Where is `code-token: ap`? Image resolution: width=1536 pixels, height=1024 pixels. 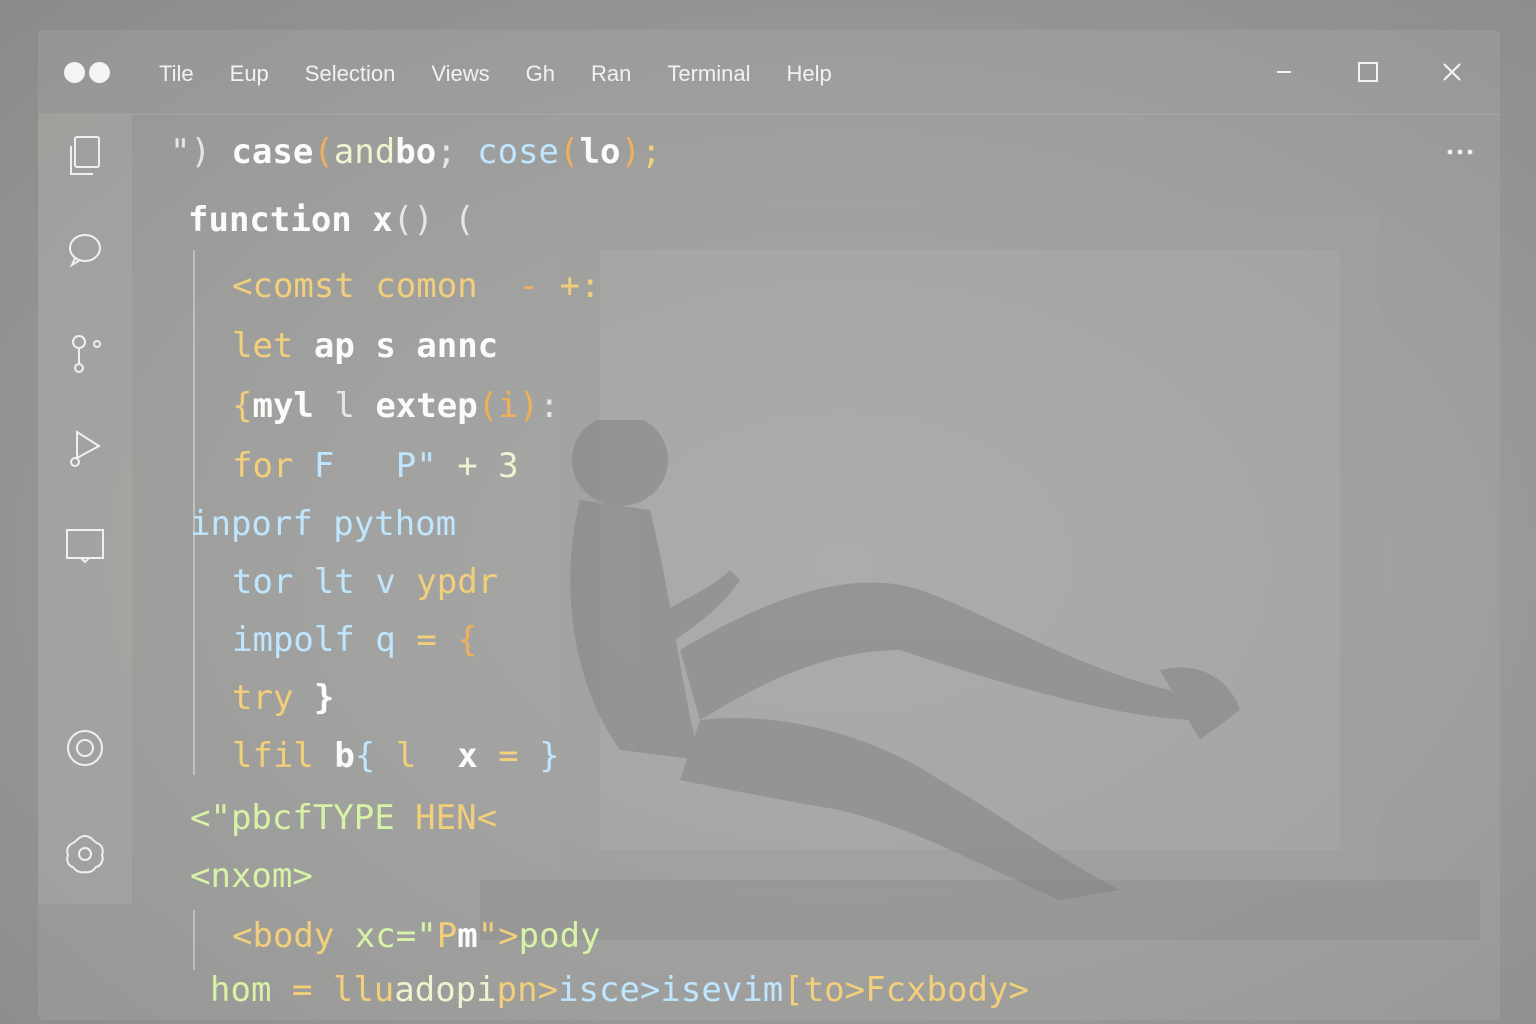 code-token: ap is located at coordinates (344, 346).